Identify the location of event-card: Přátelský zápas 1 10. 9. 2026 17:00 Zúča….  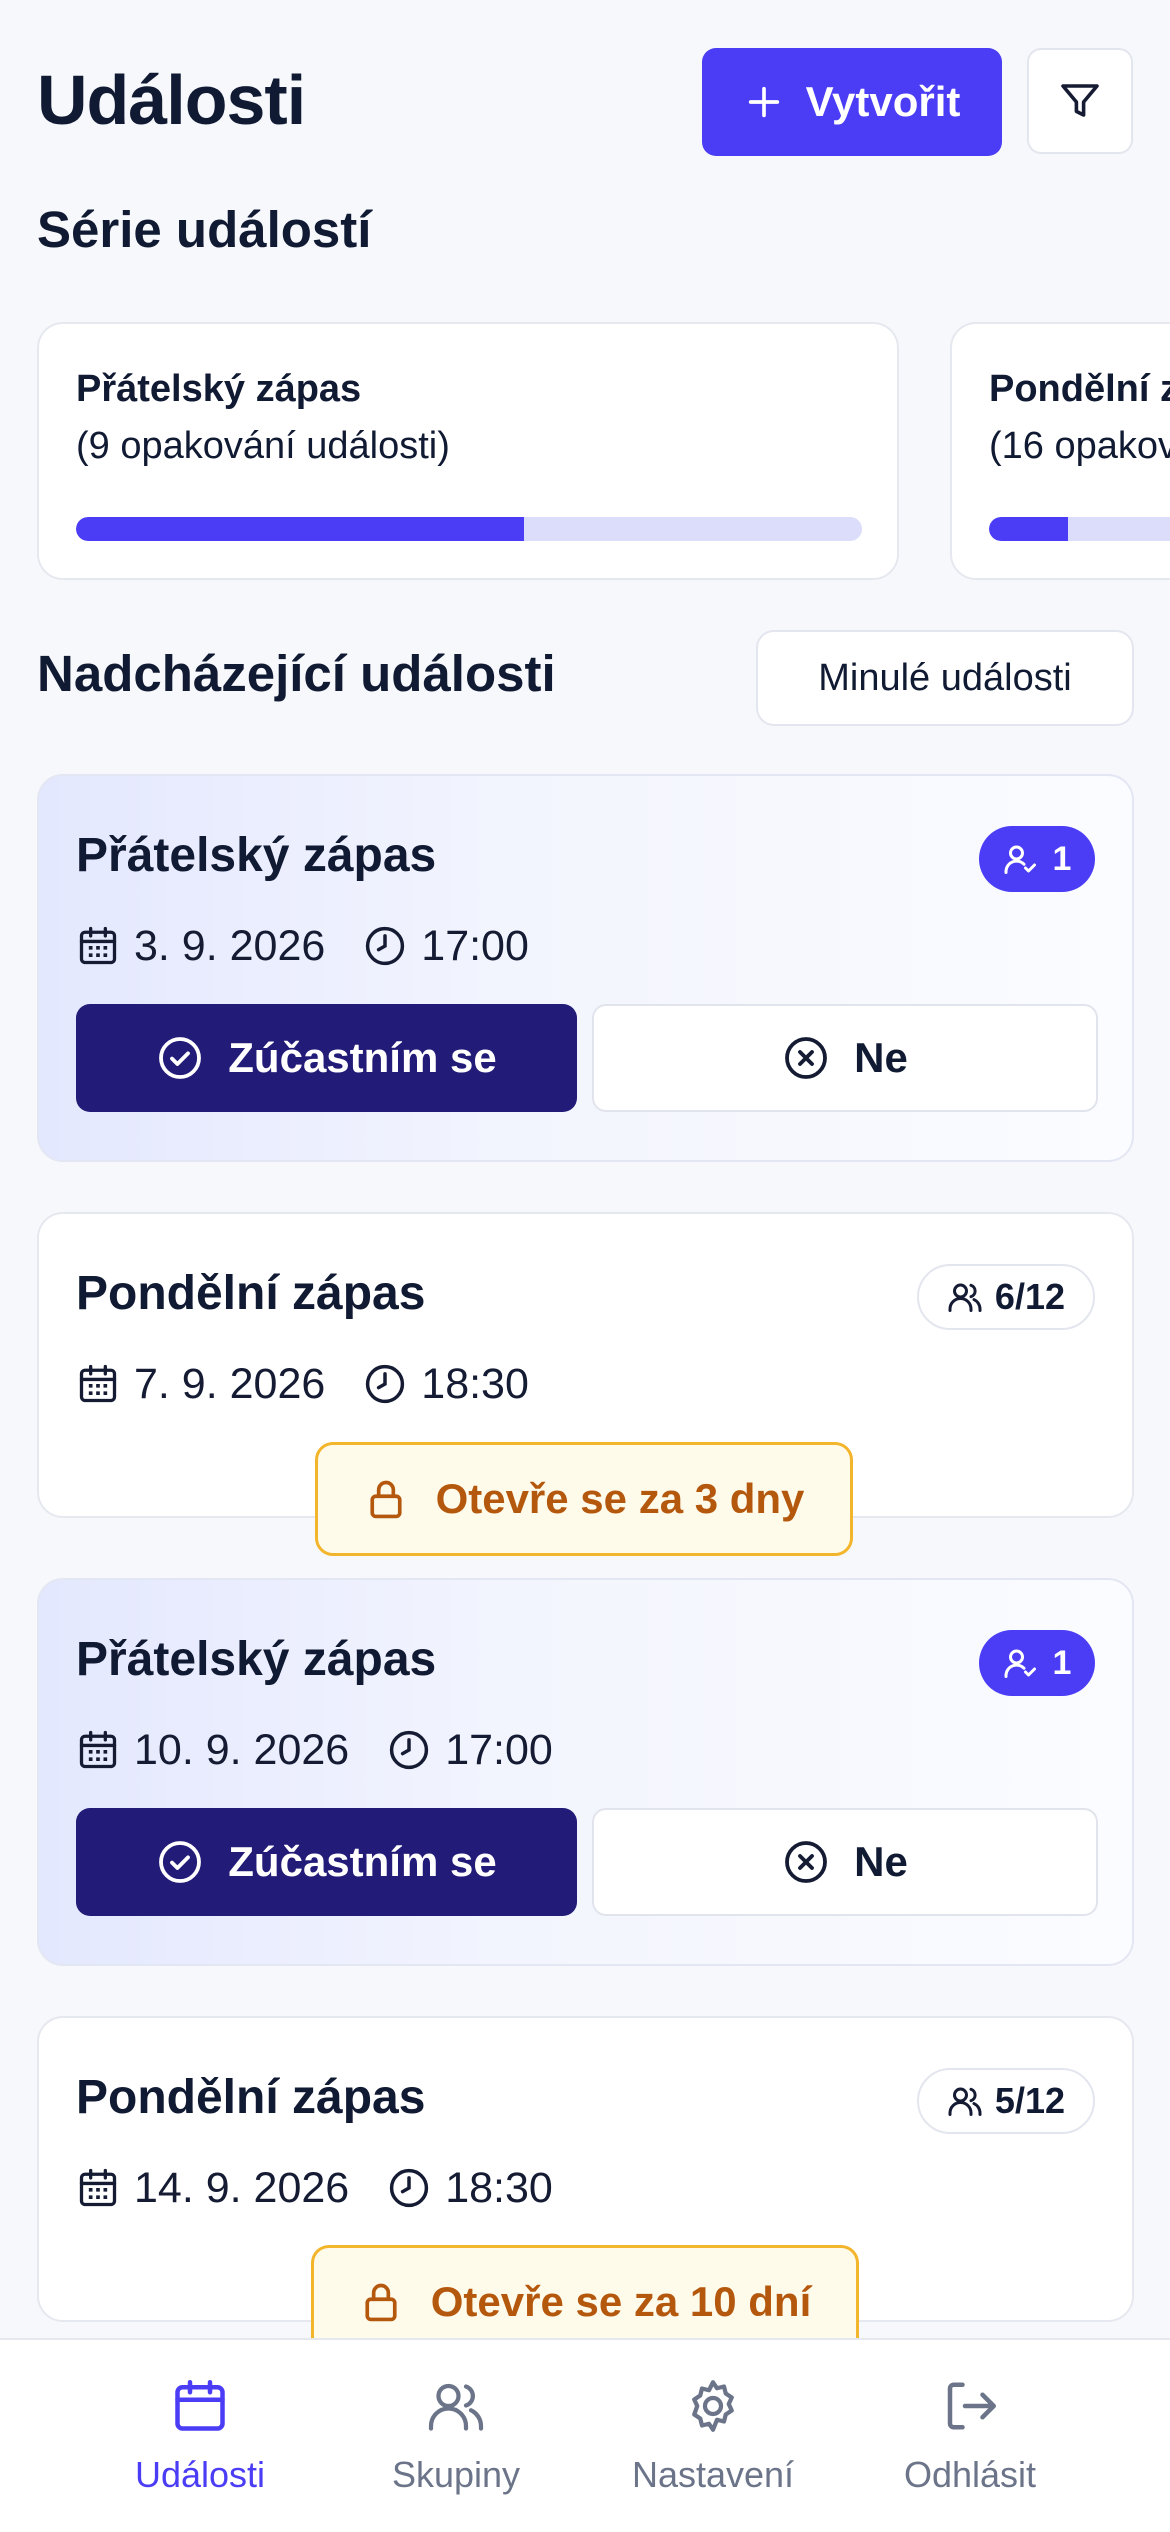
(585, 1772).